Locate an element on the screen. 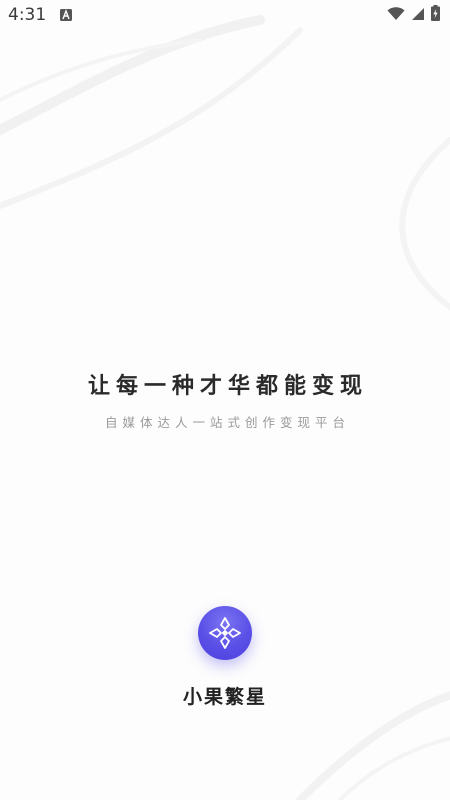 The width and height of the screenshot is (450, 800). app-name: 小果繁星 is located at coordinates (224, 697).